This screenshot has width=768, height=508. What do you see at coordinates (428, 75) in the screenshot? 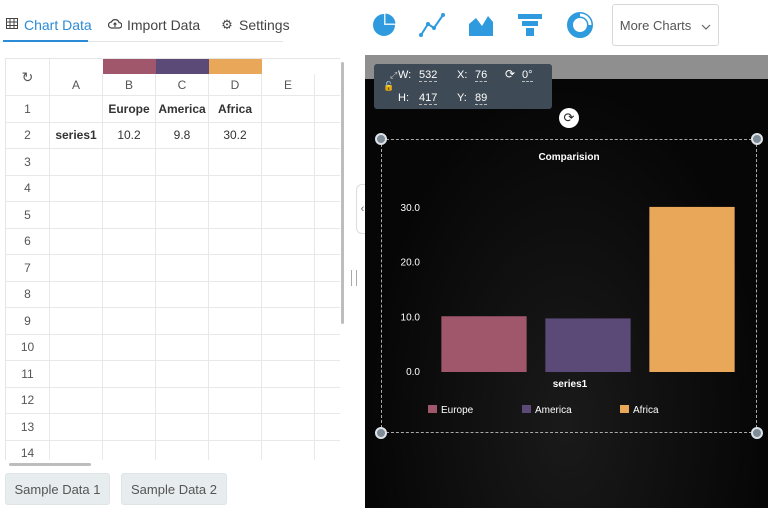
I see `width-value: 532` at bounding box center [428, 75].